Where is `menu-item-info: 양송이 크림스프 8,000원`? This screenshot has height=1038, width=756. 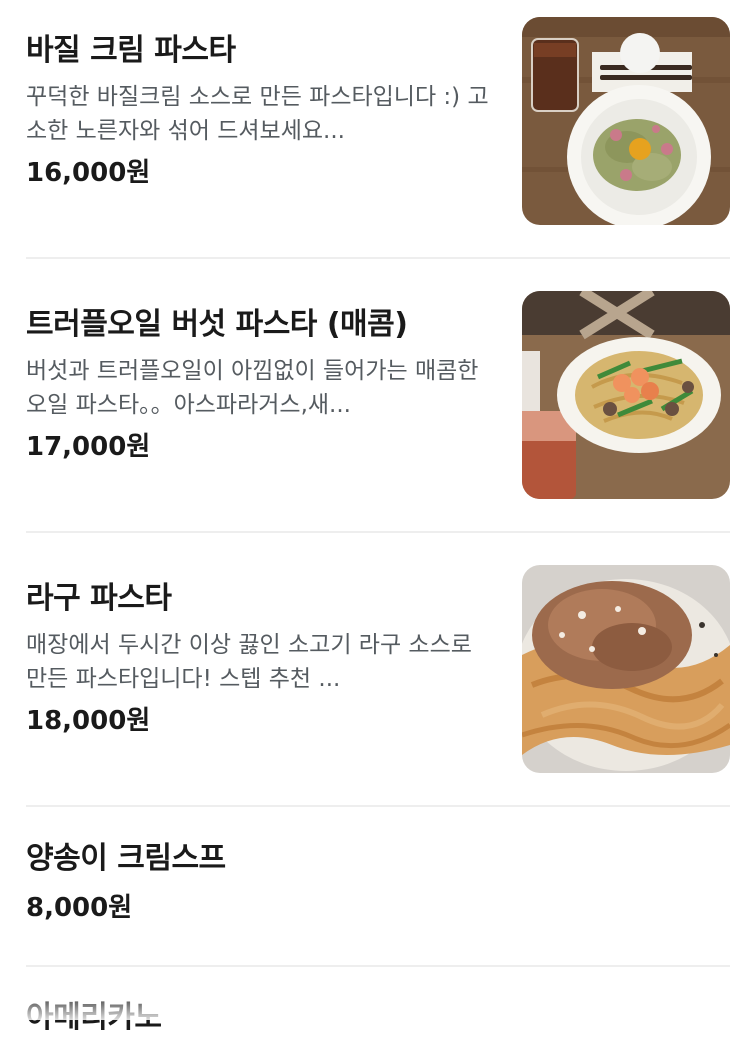 menu-item-info: 양송이 크림스프 8,000원 is located at coordinates (261, 882).